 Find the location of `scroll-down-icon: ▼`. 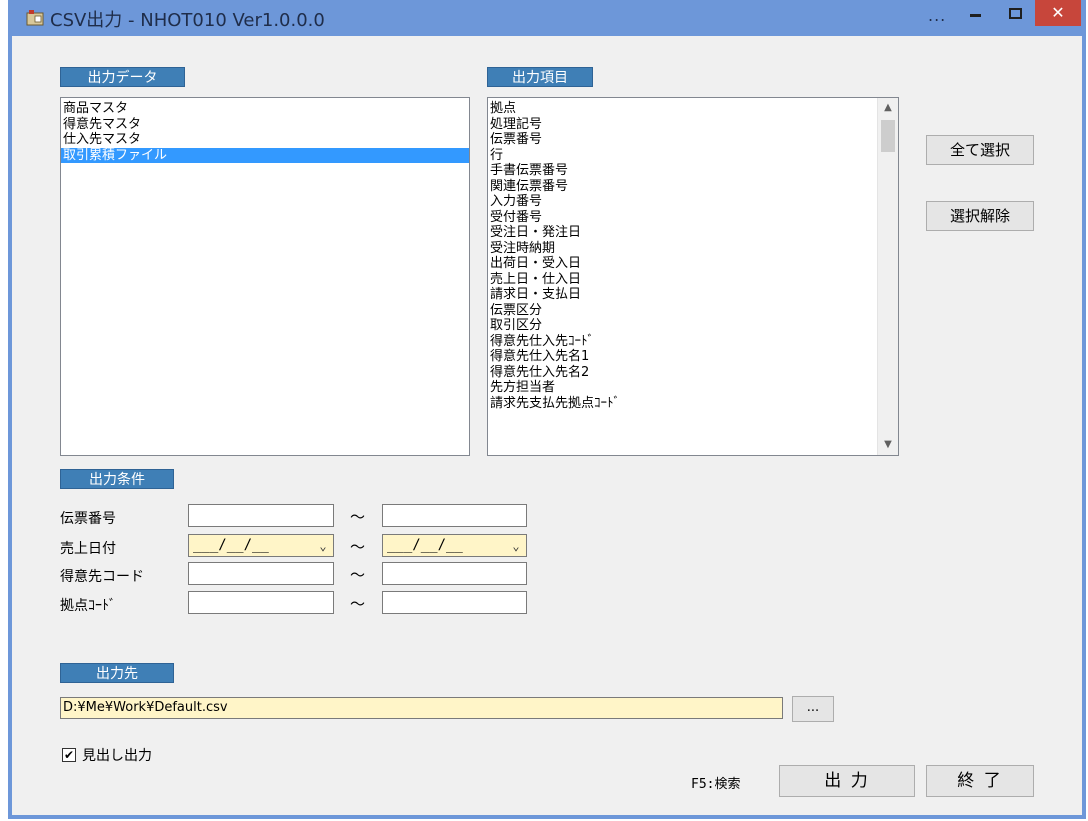

scroll-down-icon: ▼ is located at coordinates (888, 445).